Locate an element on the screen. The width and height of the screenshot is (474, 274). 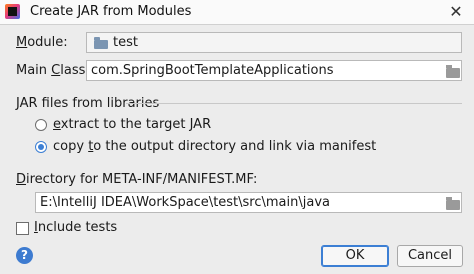
manifest-dir-label: Directory for META-INF/MANIFEST.MF: is located at coordinates (137, 179).